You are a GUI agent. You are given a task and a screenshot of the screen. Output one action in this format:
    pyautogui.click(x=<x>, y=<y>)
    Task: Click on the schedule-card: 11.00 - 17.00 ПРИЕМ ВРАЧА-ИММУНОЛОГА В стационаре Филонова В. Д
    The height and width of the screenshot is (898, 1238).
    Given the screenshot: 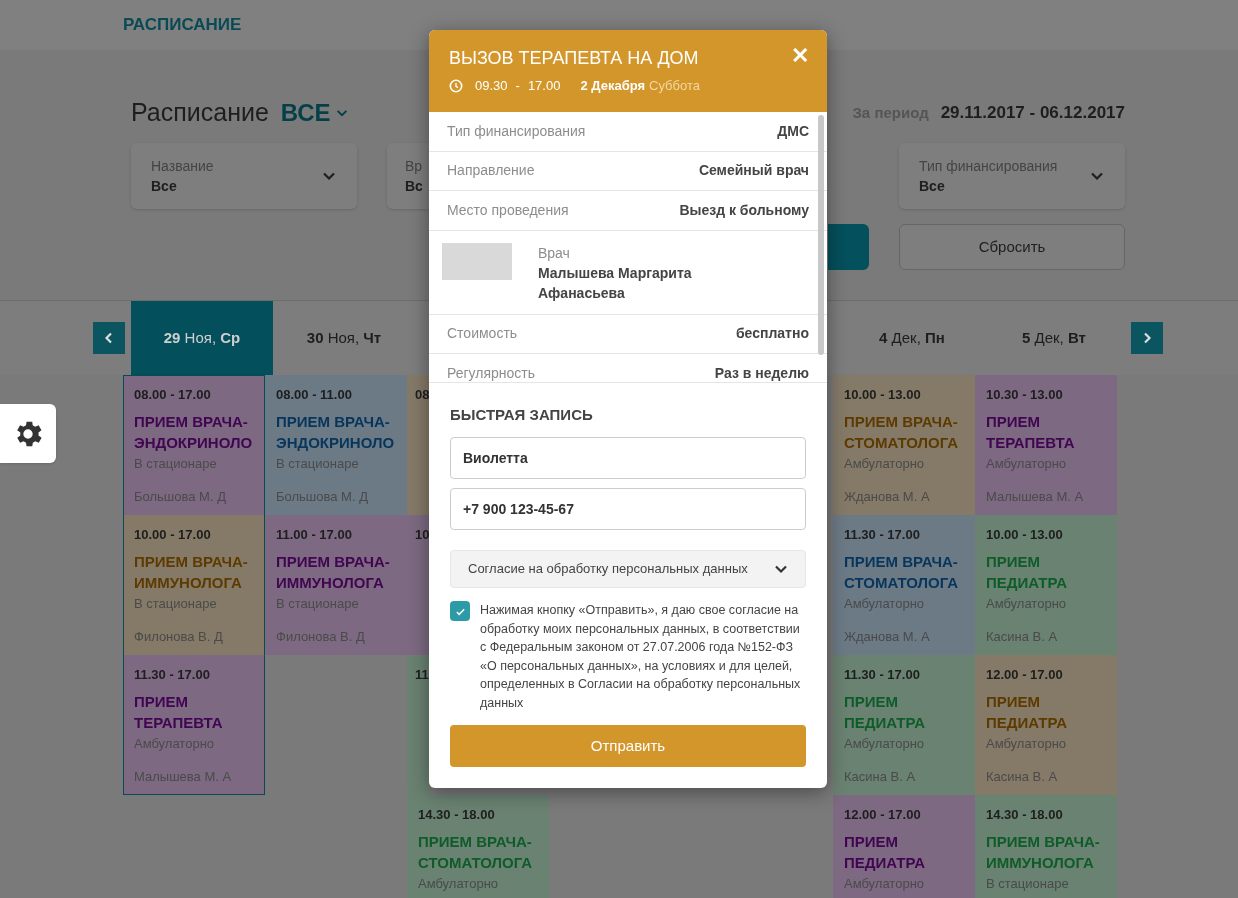 What is the action you would take?
    pyautogui.click(x=336, y=585)
    